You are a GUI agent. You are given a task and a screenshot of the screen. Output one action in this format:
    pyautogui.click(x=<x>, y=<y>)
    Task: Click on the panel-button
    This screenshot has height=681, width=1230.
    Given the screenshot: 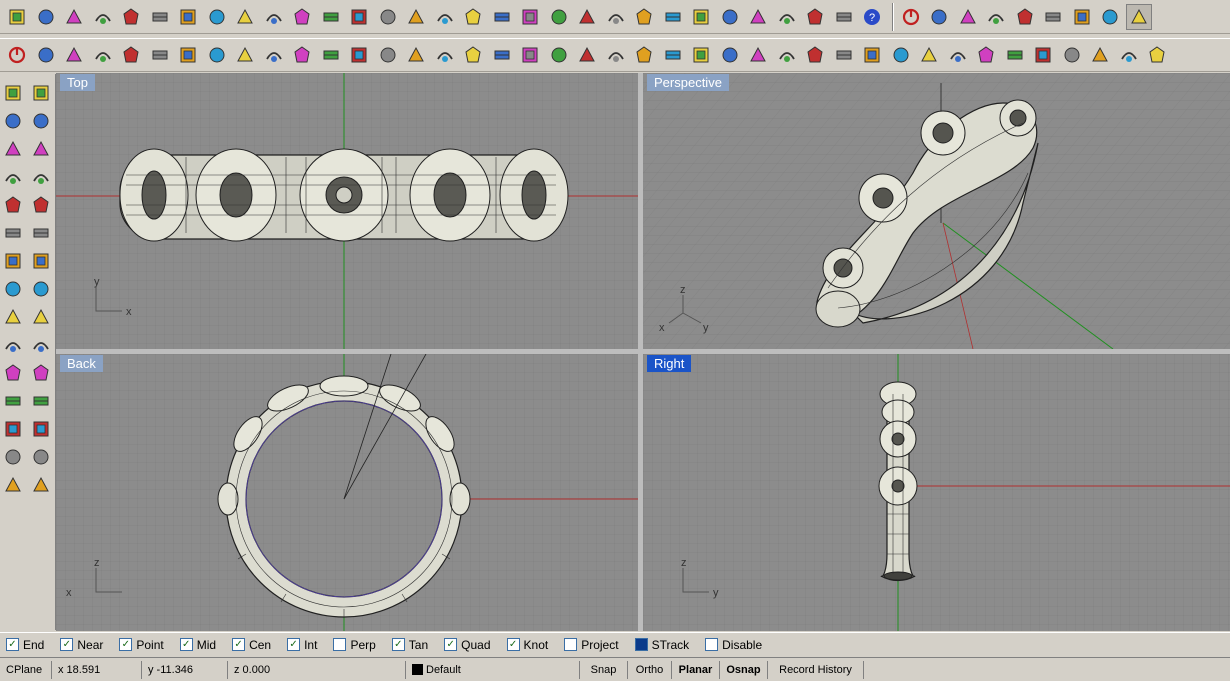 What is the action you would take?
    pyautogui.click(x=359, y=55)
    